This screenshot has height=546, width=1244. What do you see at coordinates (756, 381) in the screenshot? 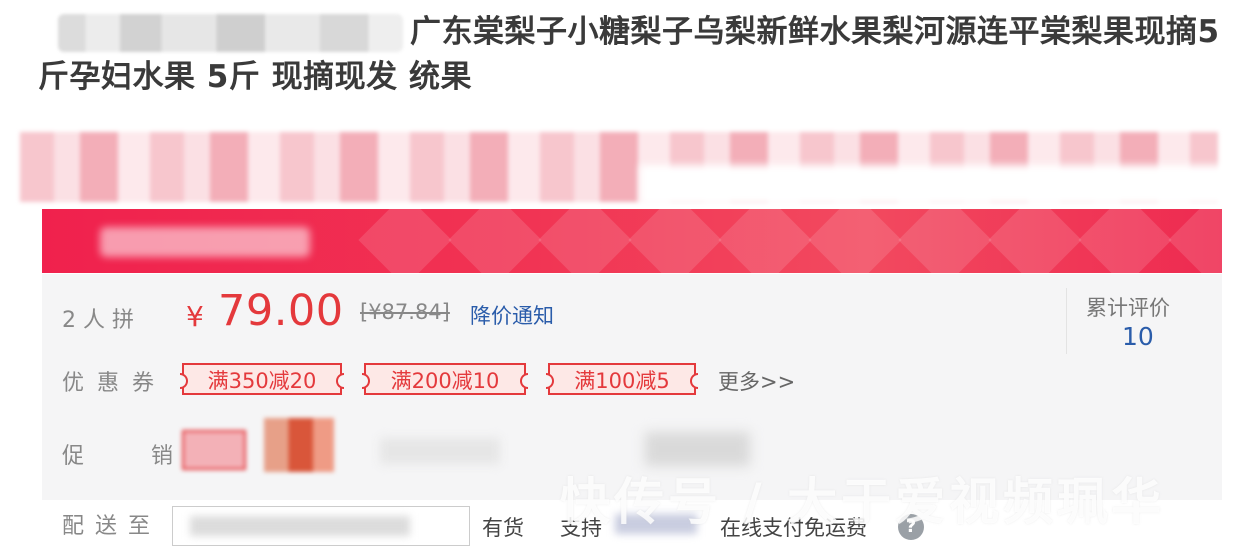
I see `more-coupons-link: 更多>>` at bounding box center [756, 381].